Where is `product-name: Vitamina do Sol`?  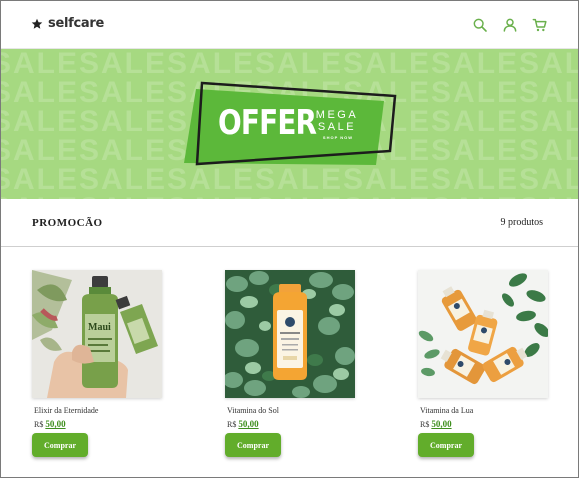
product-name: Vitamina do Sol is located at coordinates (291, 410).